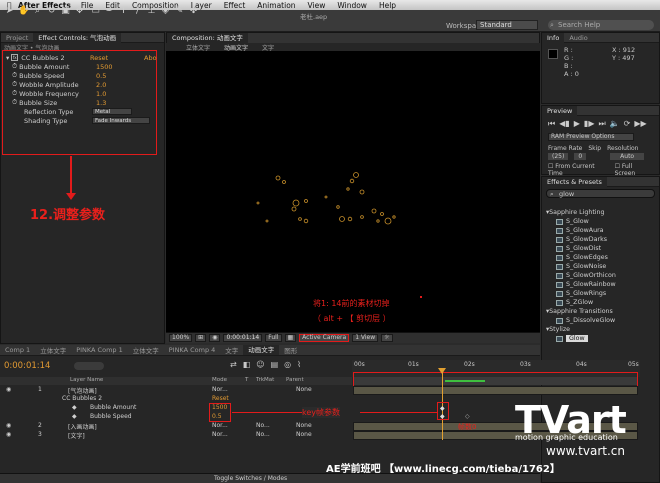 This screenshot has width=660, height=483. What do you see at coordinates (65, 11) in the screenshot?
I see `camera-tool-icon: ▣` at bounding box center [65, 11].